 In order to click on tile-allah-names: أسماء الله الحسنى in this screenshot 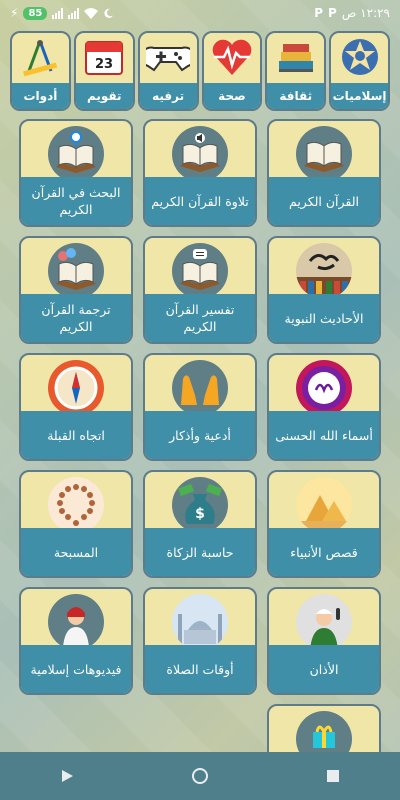, I will do `click(324, 407)`.